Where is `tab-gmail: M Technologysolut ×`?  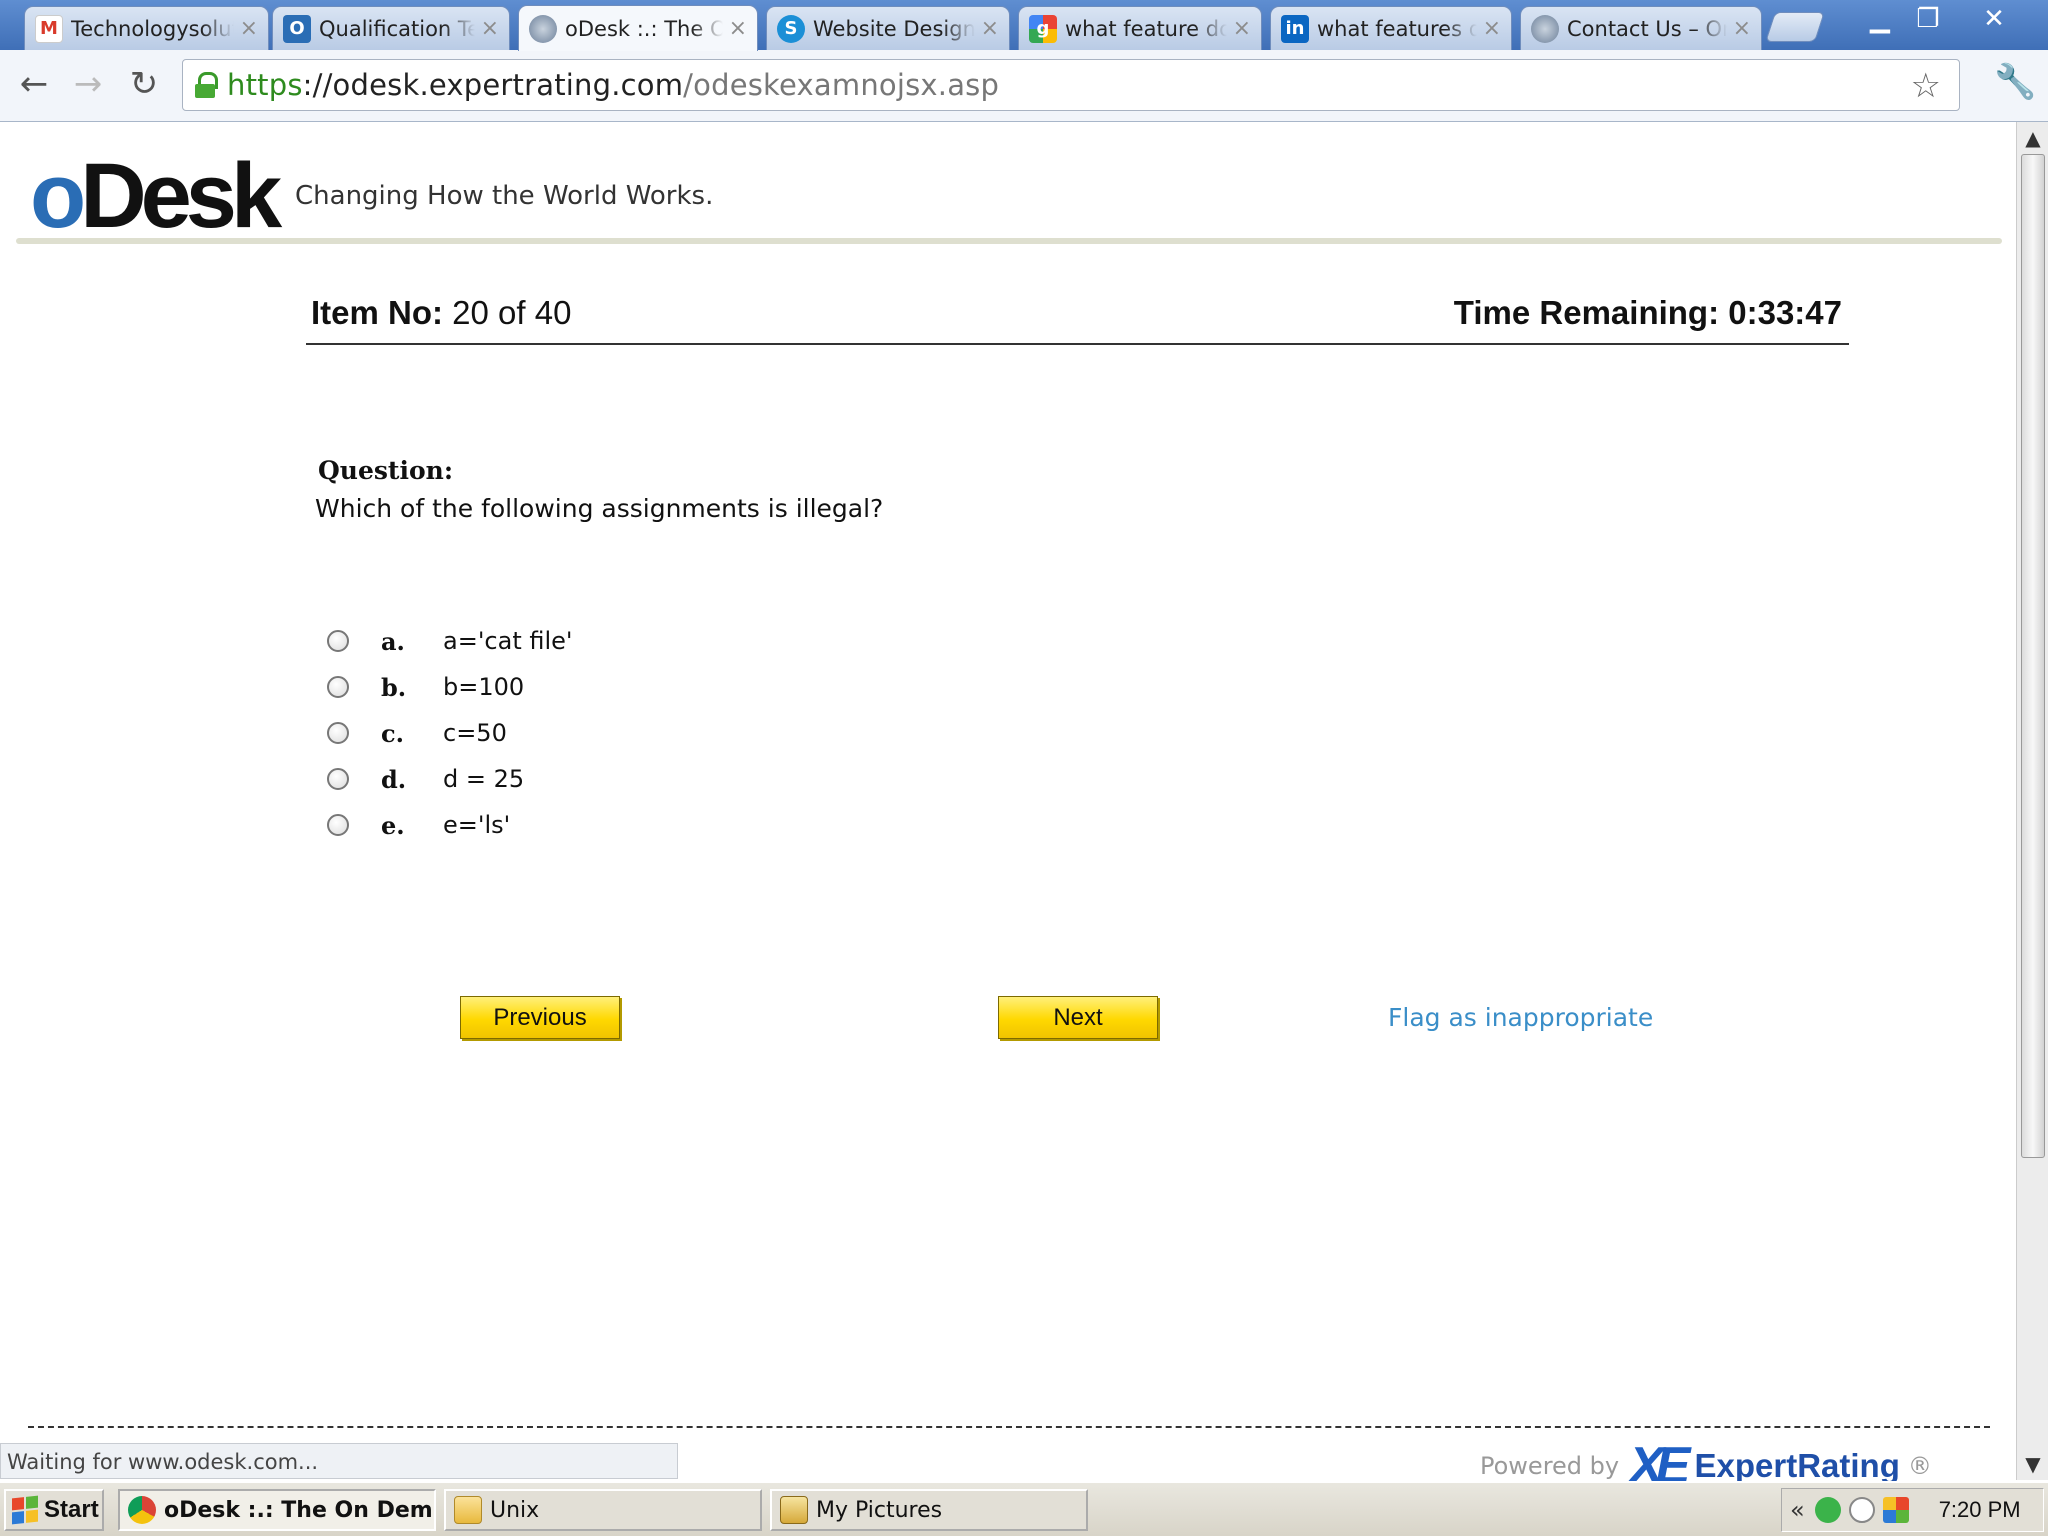 tab-gmail: M Technologysolut × is located at coordinates (146, 28).